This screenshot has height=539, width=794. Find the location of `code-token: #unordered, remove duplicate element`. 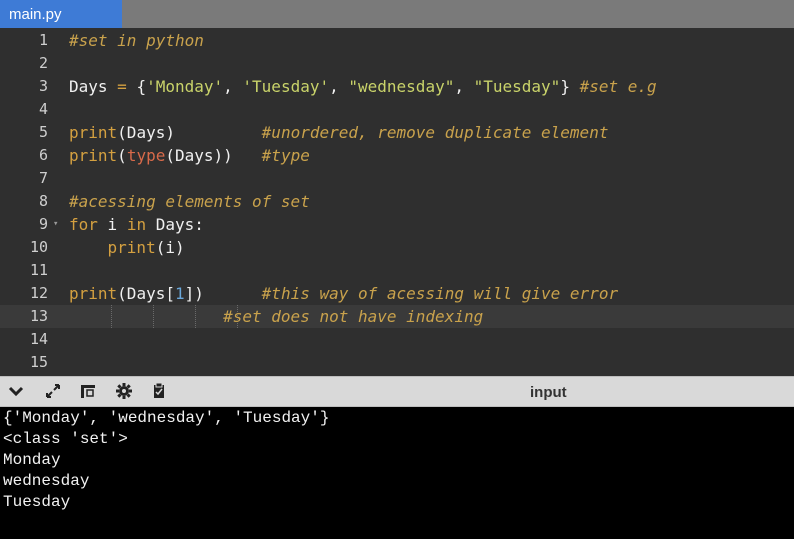

code-token: #unordered, remove duplicate element is located at coordinates (435, 132).